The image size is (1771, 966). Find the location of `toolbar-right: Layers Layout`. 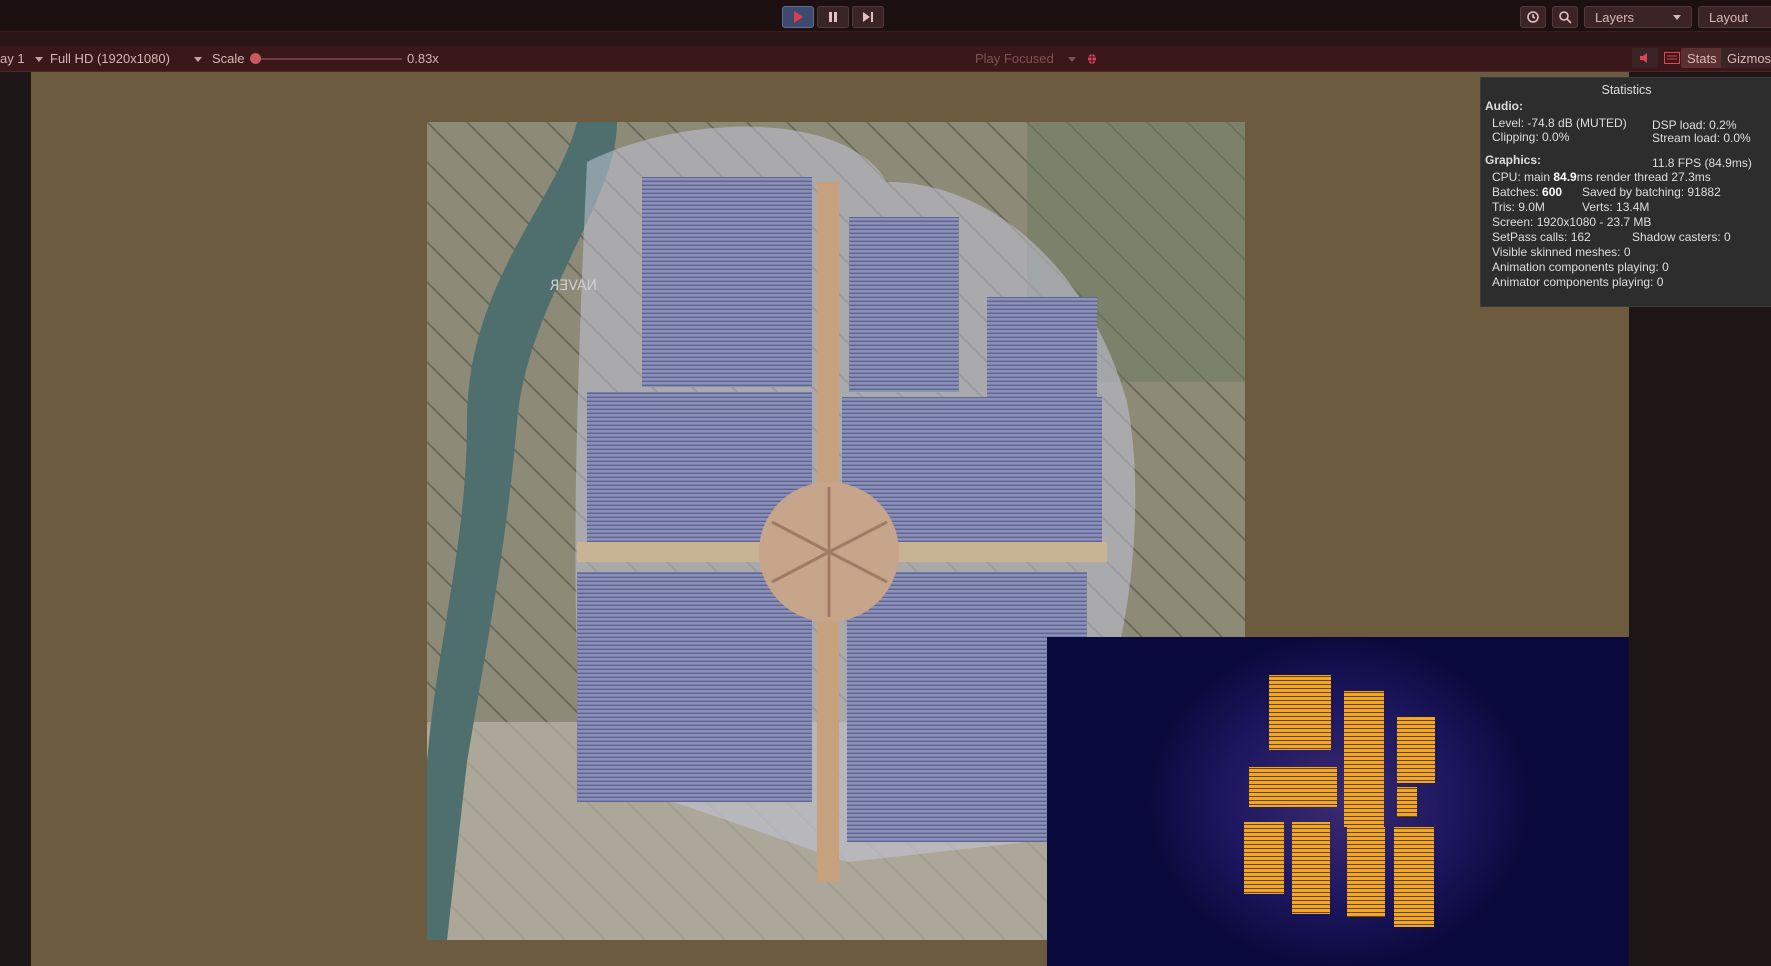

toolbar-right: Layers Layout is located at coordinates (1645, 17).